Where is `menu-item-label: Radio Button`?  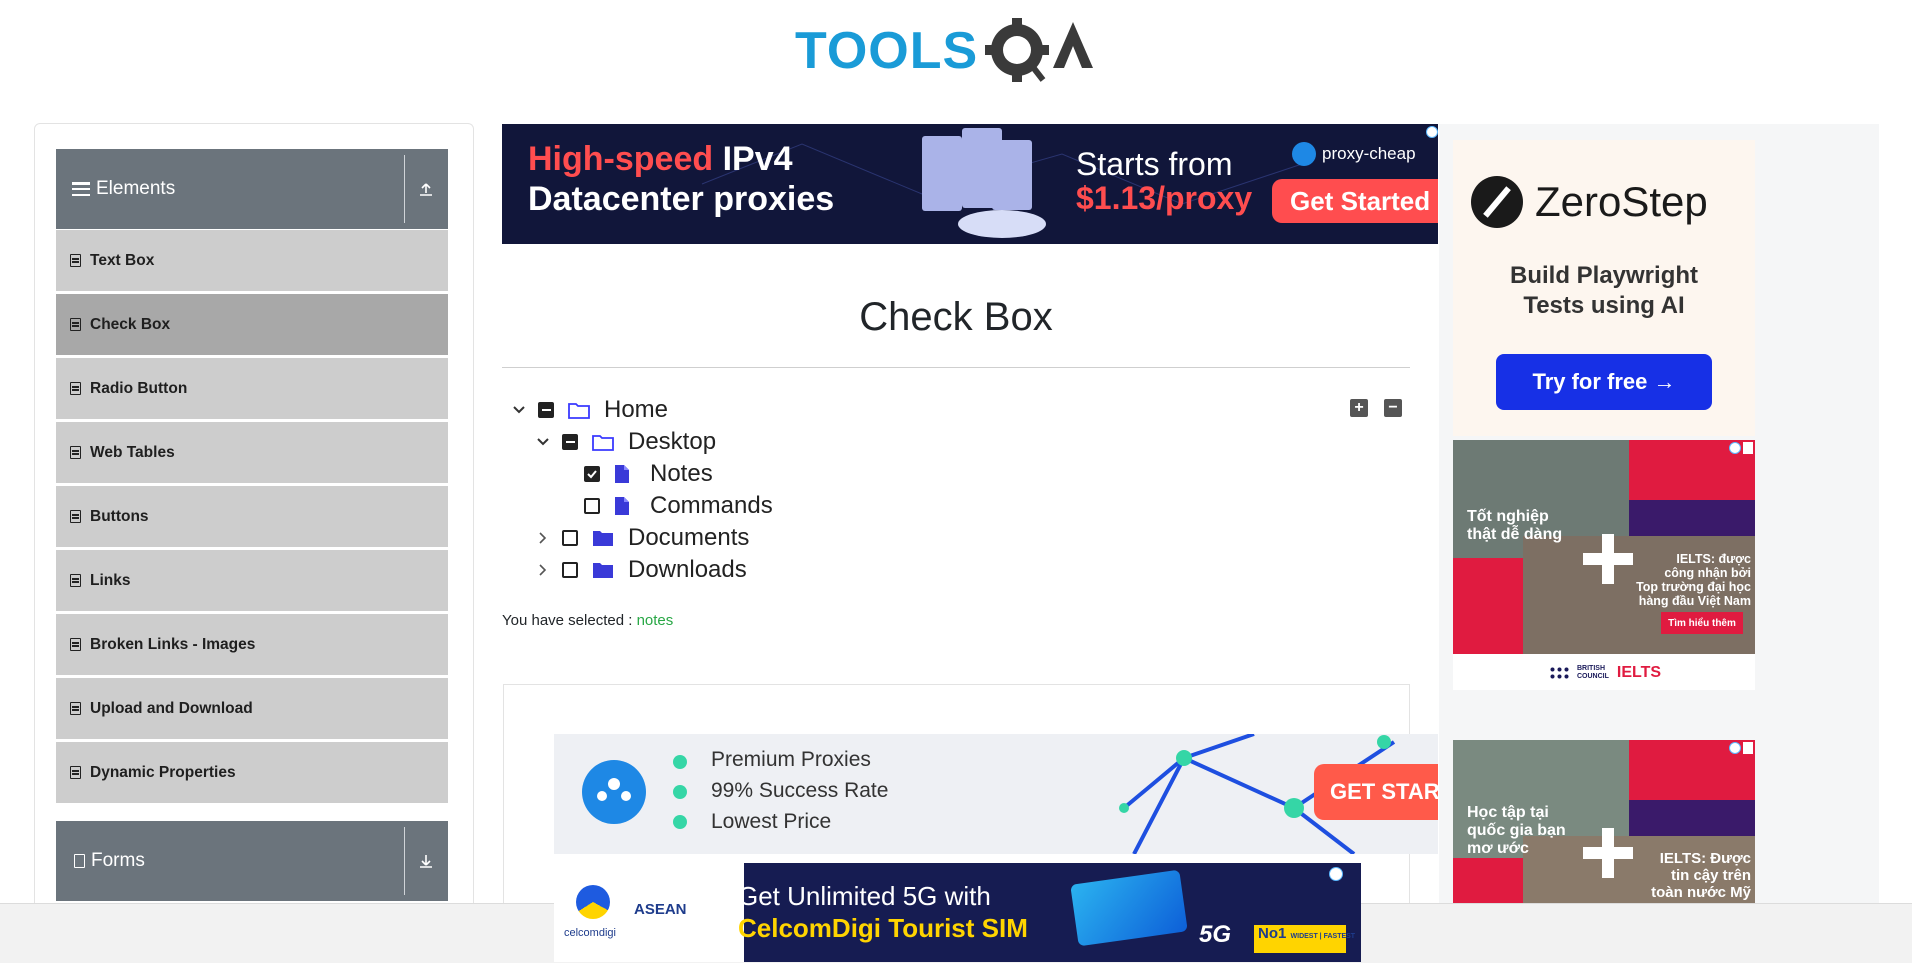 menu-item-label: Radio Button is located at coordinates (139, 388).